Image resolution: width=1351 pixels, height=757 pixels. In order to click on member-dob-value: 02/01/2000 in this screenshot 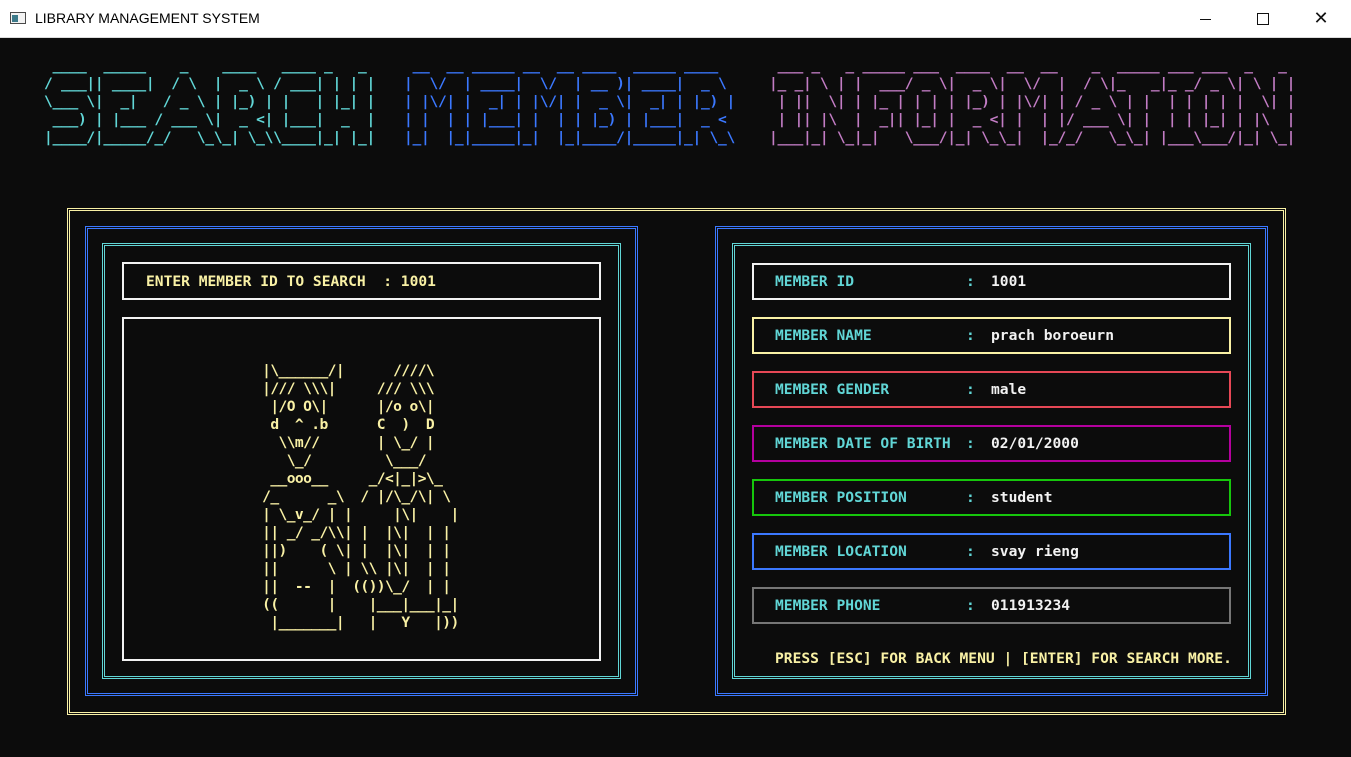, I will do `click(1035, 443)`.